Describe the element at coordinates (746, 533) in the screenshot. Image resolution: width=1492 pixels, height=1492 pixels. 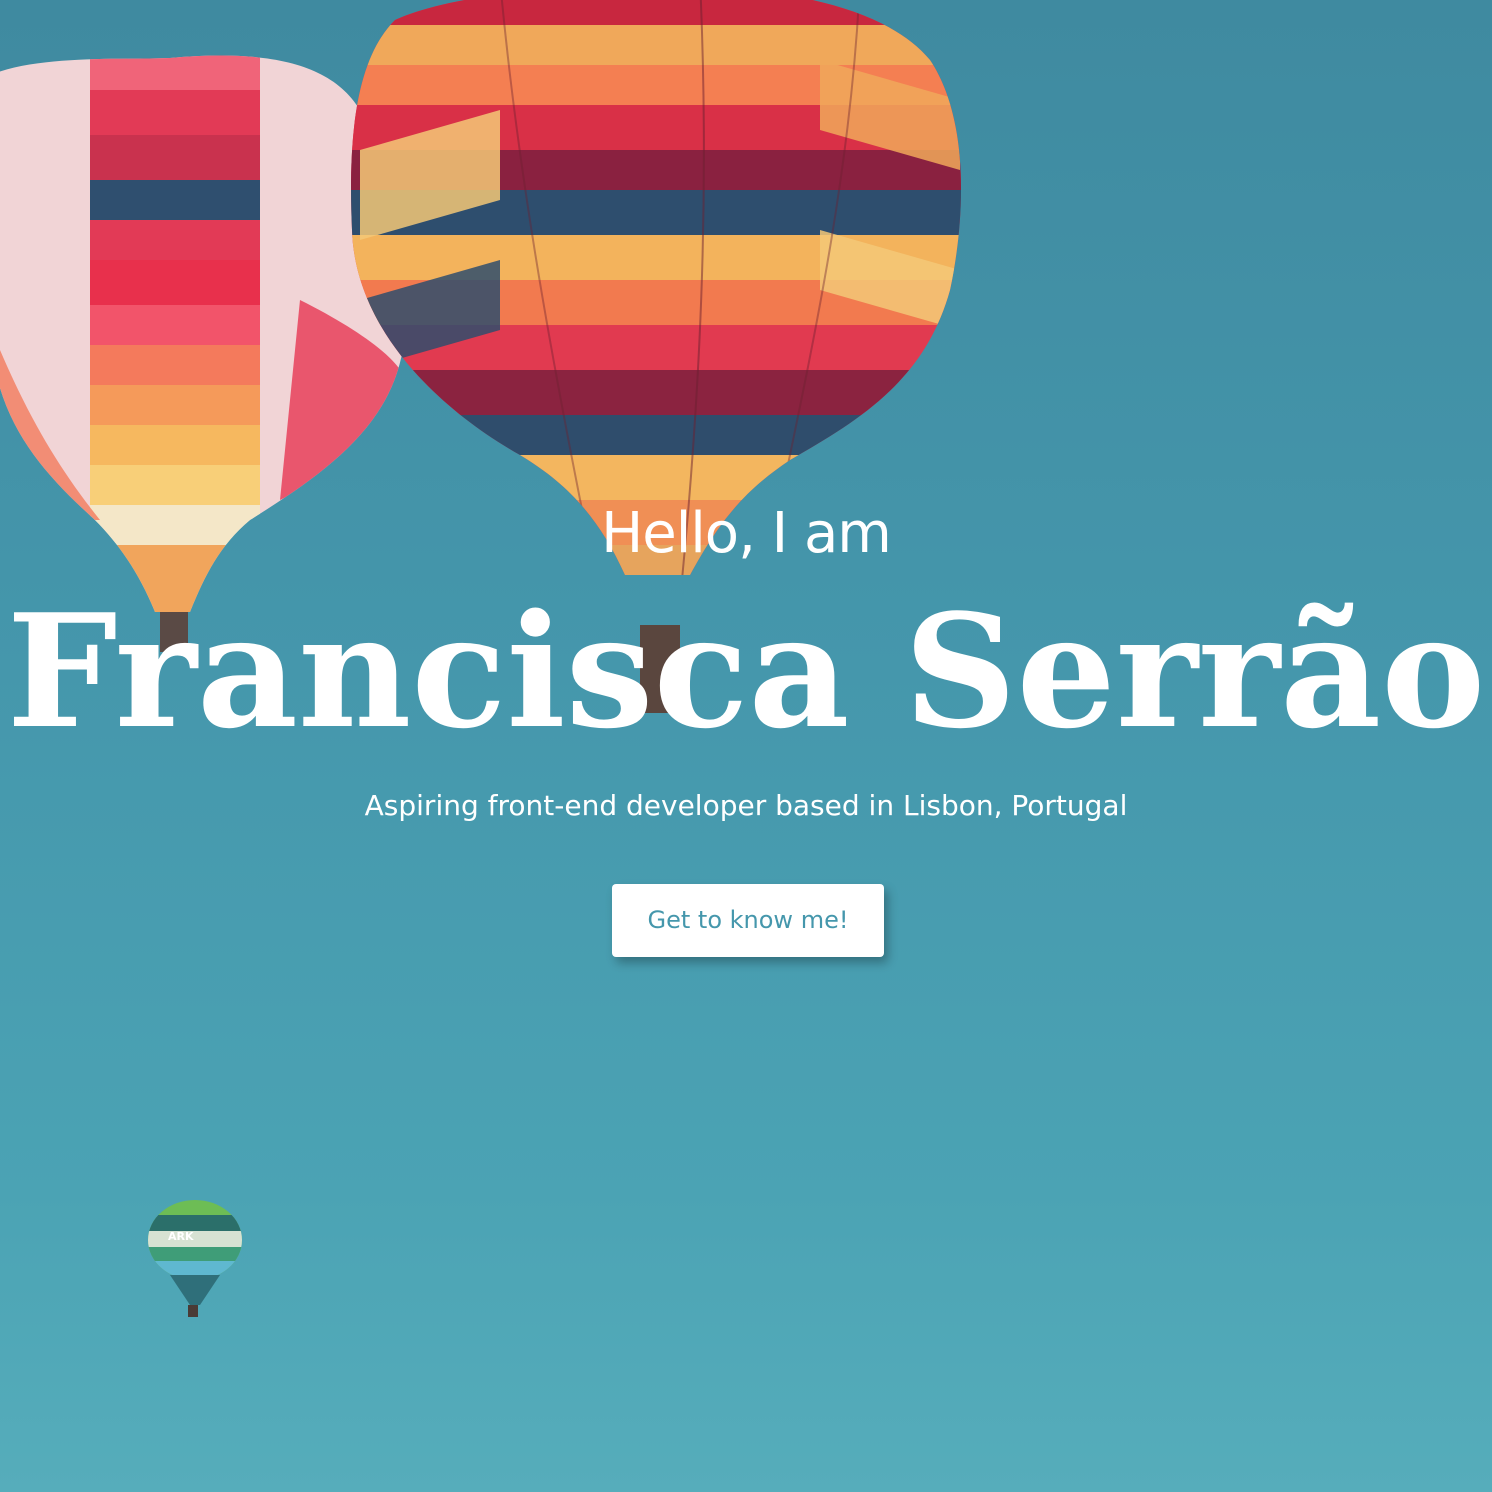
I see `hero-greeting: Hello, I am` at that location.